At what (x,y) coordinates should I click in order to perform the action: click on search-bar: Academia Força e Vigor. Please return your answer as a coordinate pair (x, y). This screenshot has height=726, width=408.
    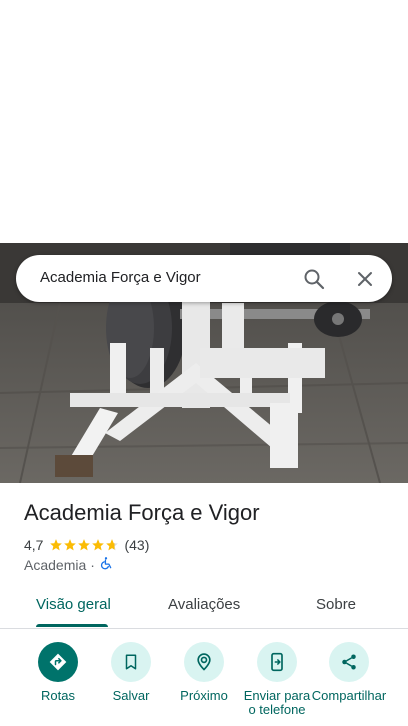
    Looking at the image, I should click on (204, 278).